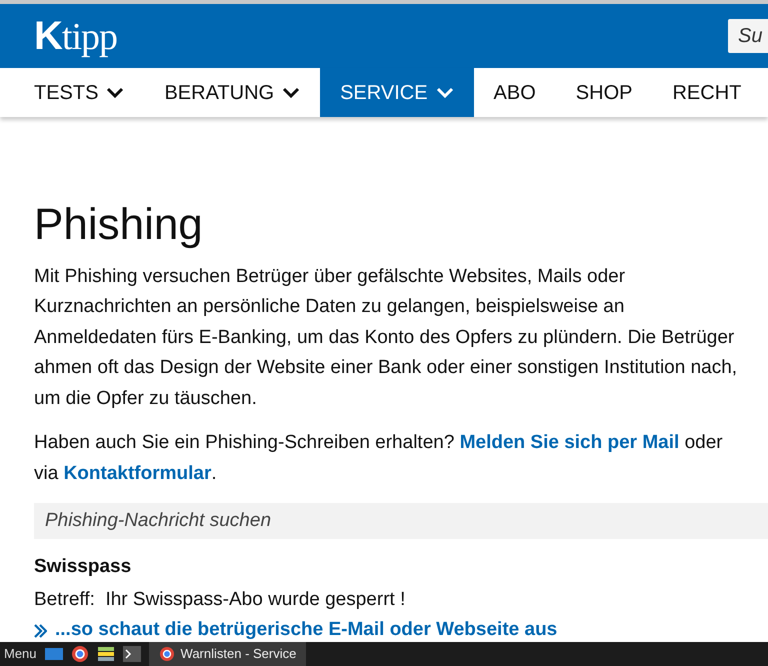  What do you see at coordinates (604, 92) in the screenshot?
I see `nav-tab: SHOP` at bounding box center [604, 92].